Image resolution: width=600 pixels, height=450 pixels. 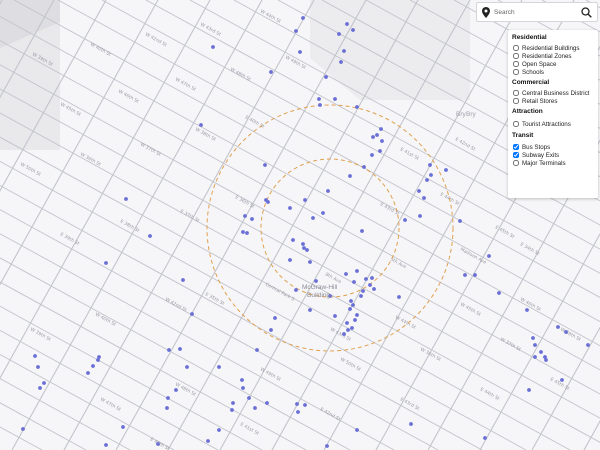 I want to click on checkbox-open-space, so click(x=516, y=64).